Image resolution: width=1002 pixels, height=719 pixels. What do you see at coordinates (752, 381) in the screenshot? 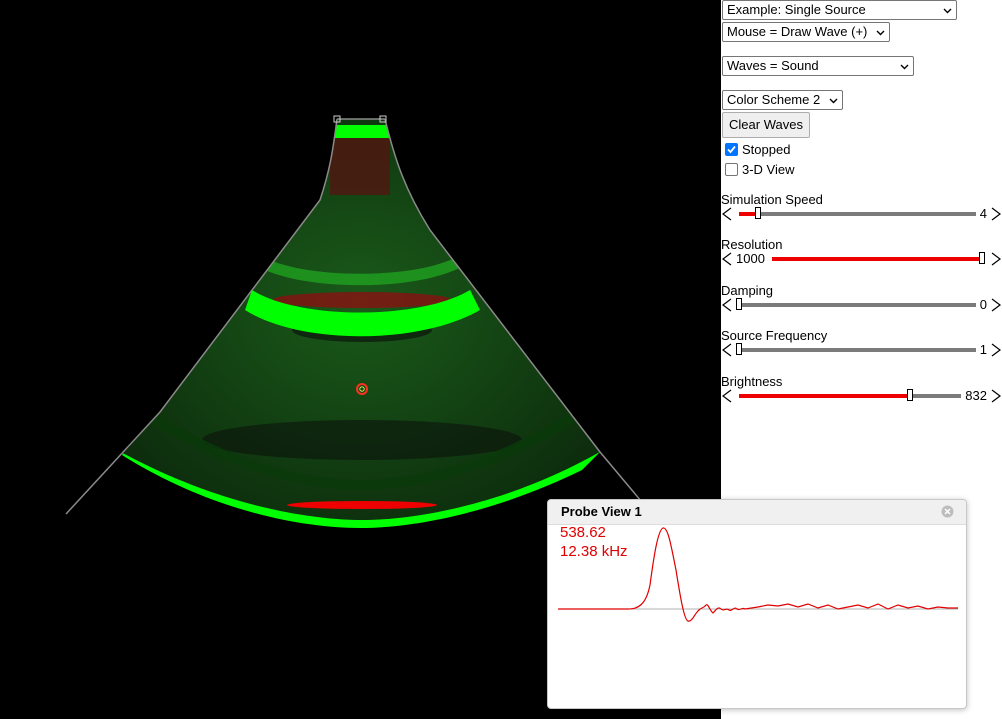
I see `slider-label: Brightness` at bounding box center [752, 381].